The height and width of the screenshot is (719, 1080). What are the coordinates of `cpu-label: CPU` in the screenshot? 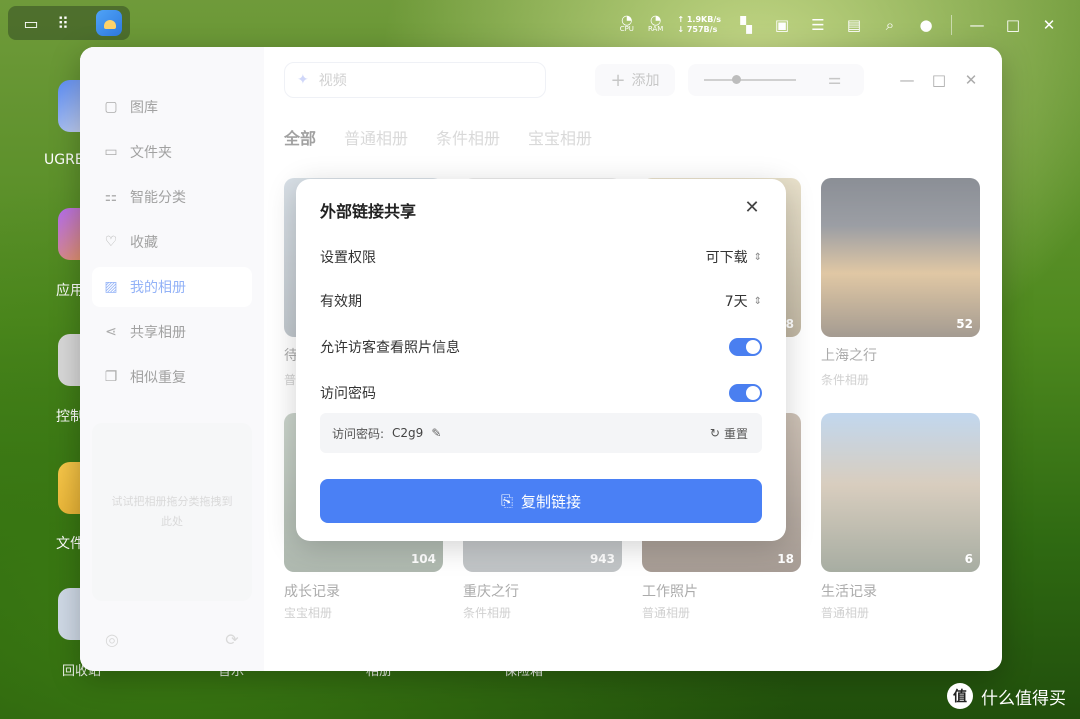 It's located at (626, 29).